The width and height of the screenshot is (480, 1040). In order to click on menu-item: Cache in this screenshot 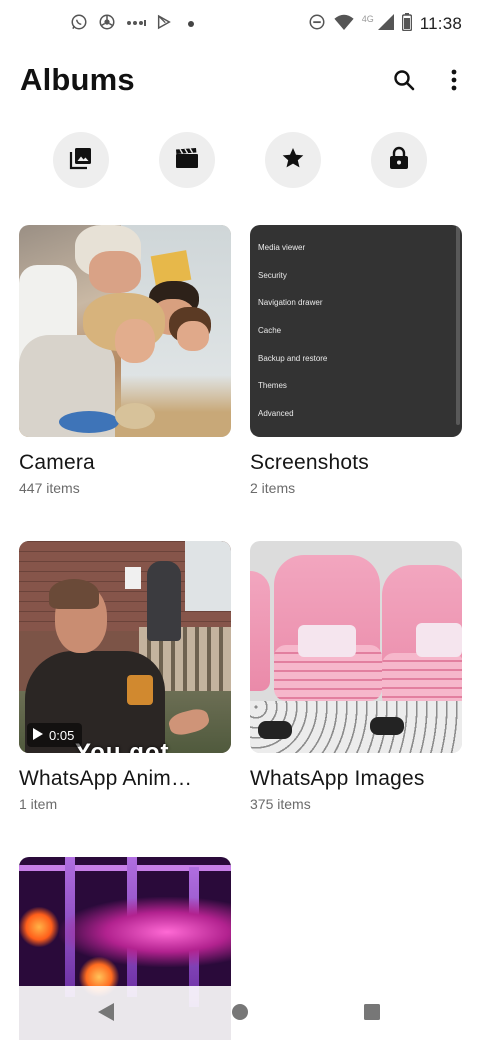, I will do `click(270, 331)`.